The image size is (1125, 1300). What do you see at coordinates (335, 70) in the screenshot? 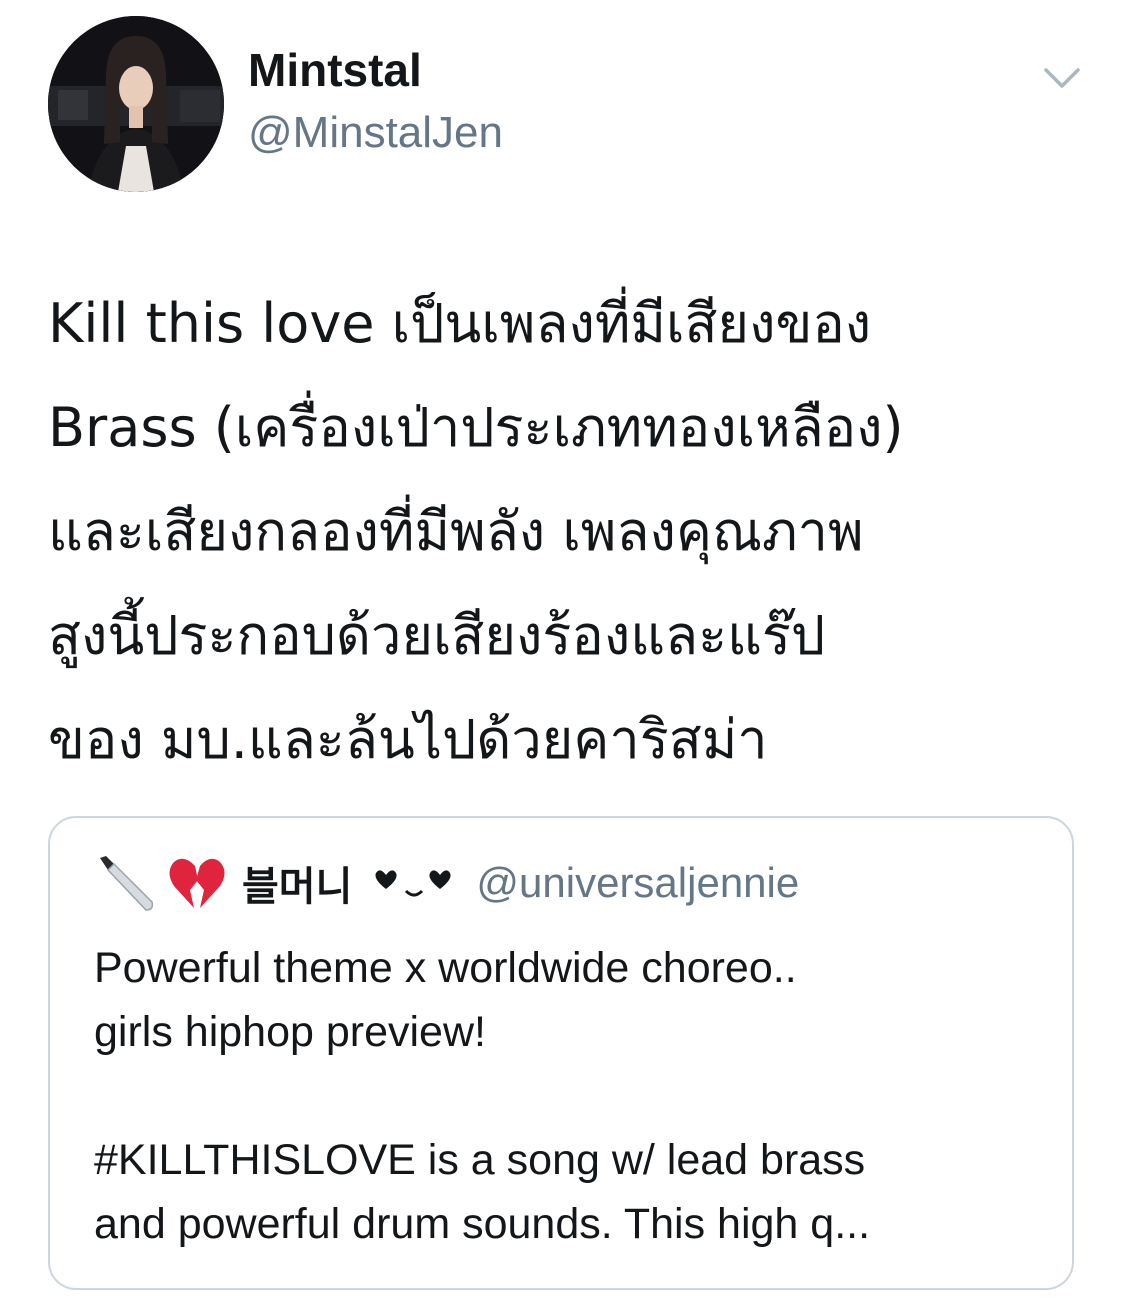
I see `author-display-name: Mintstal` at bounding box center [335, 70].